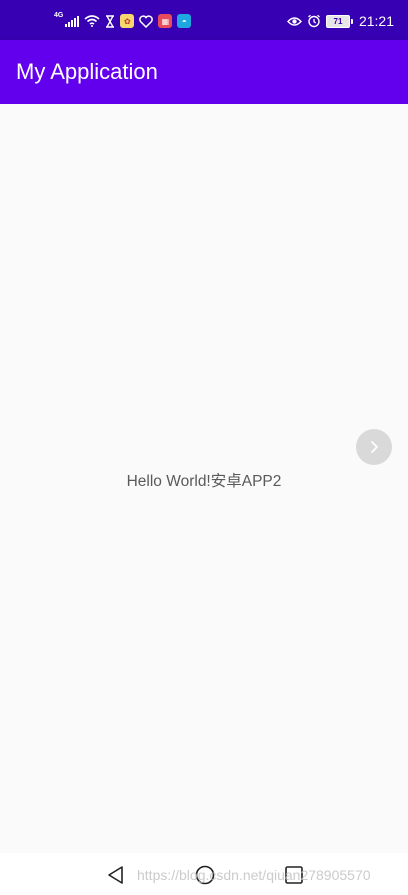 This screenshot has height=895, width=408. Describe the element at coordinates (110, 21) in the screenshot. I see `hourglass-icon` at that location.